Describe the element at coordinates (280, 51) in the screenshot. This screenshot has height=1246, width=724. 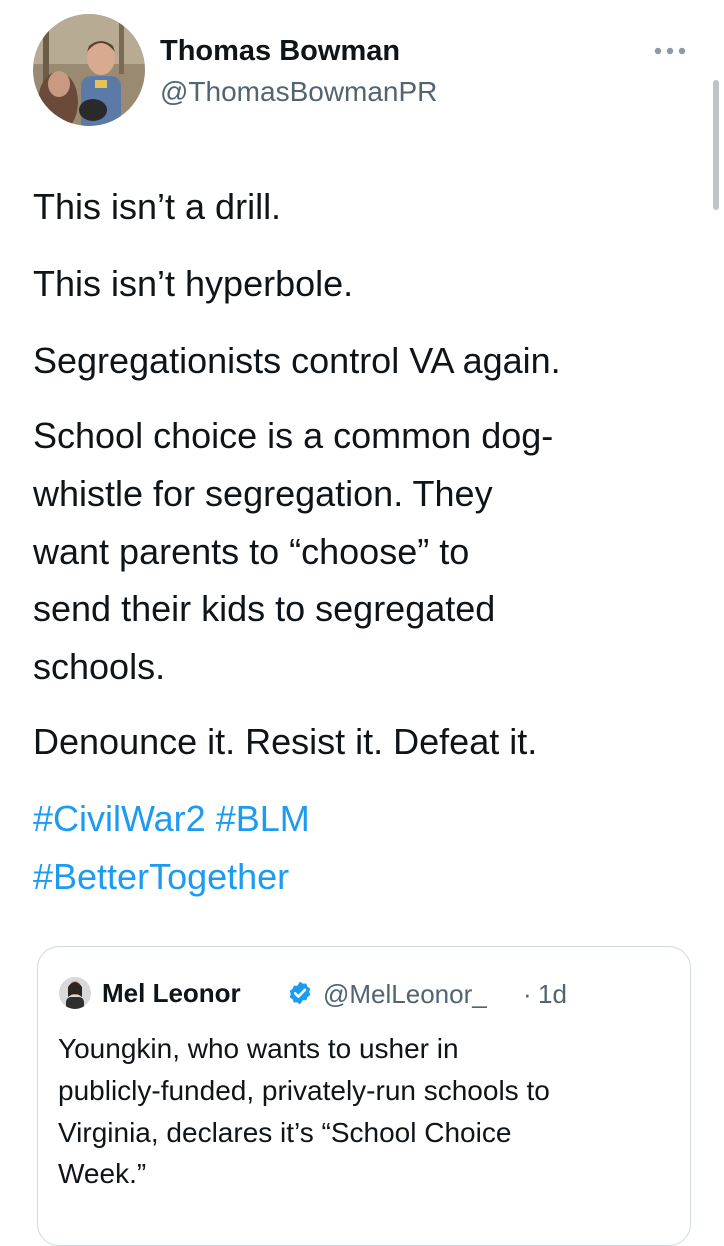
I see `author-display-name: Thomas Bowman` at that location.